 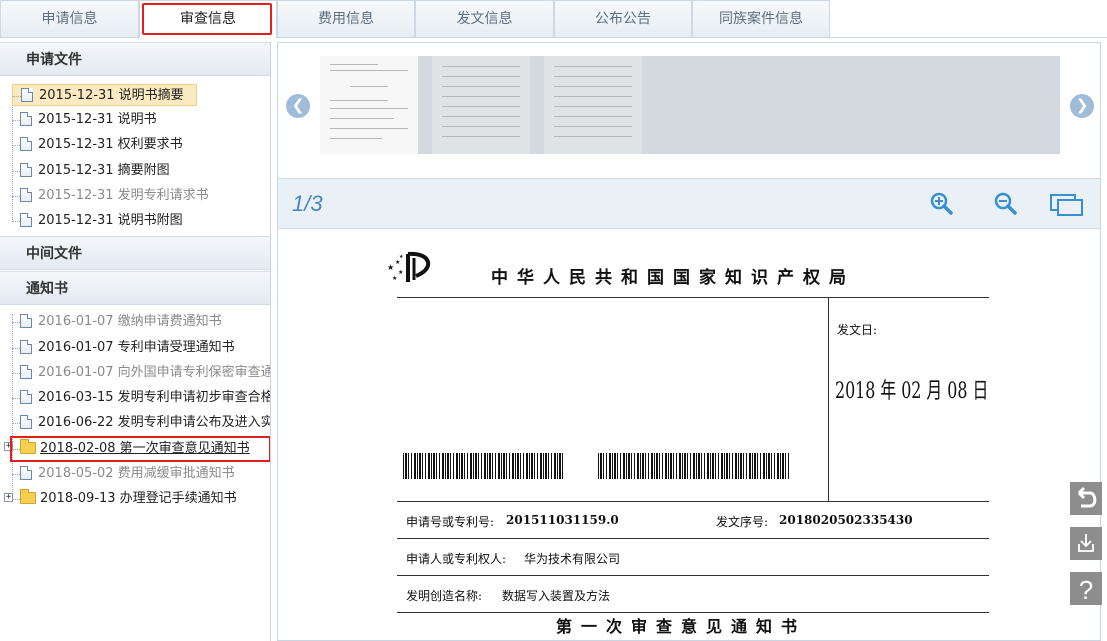 I want to click on application-no-label: 申请号或专利号:, so click(x=450, y=522).